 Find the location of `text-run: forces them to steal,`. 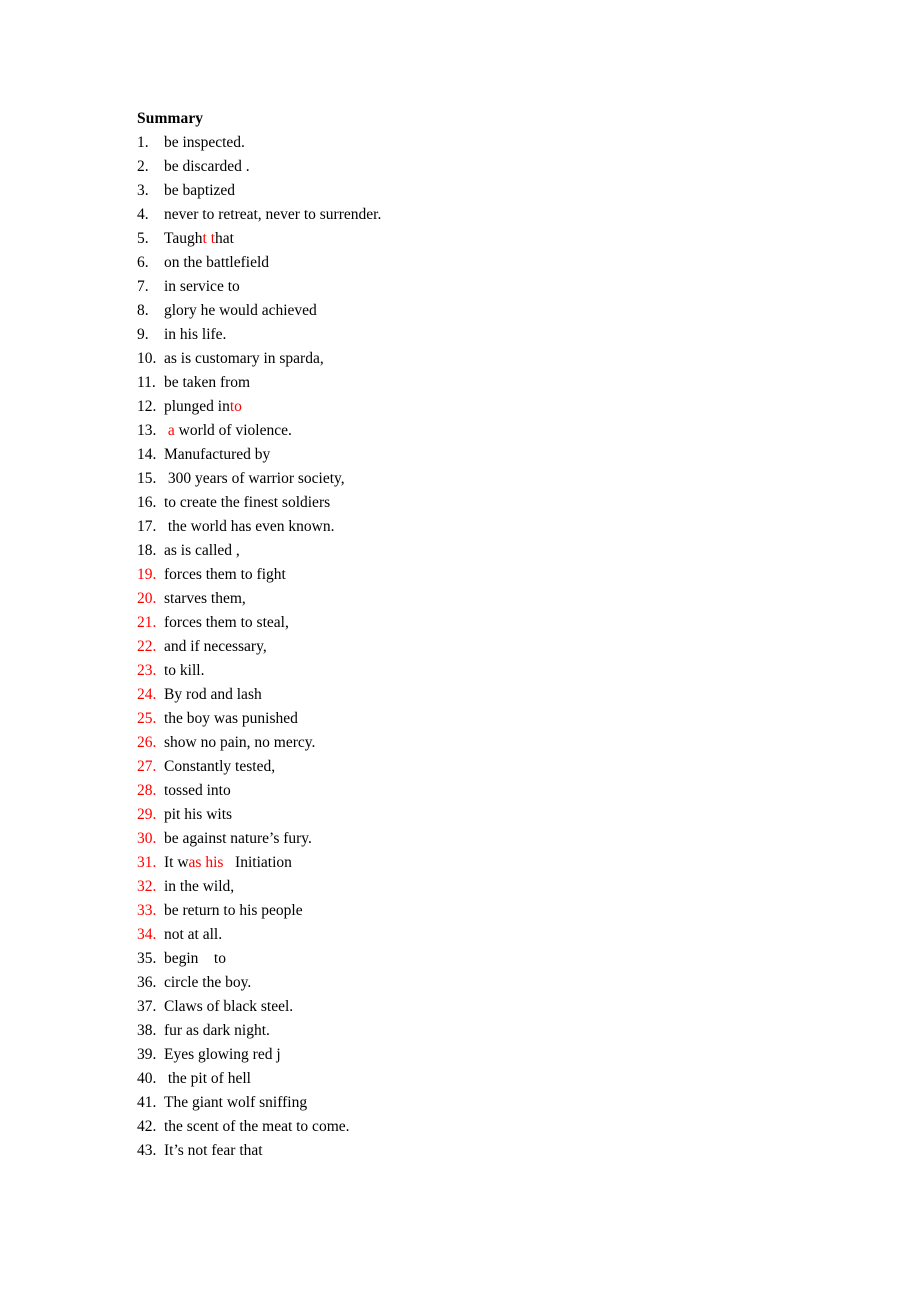

text-run: forces them to steal, is located at coordinates (226, 622).